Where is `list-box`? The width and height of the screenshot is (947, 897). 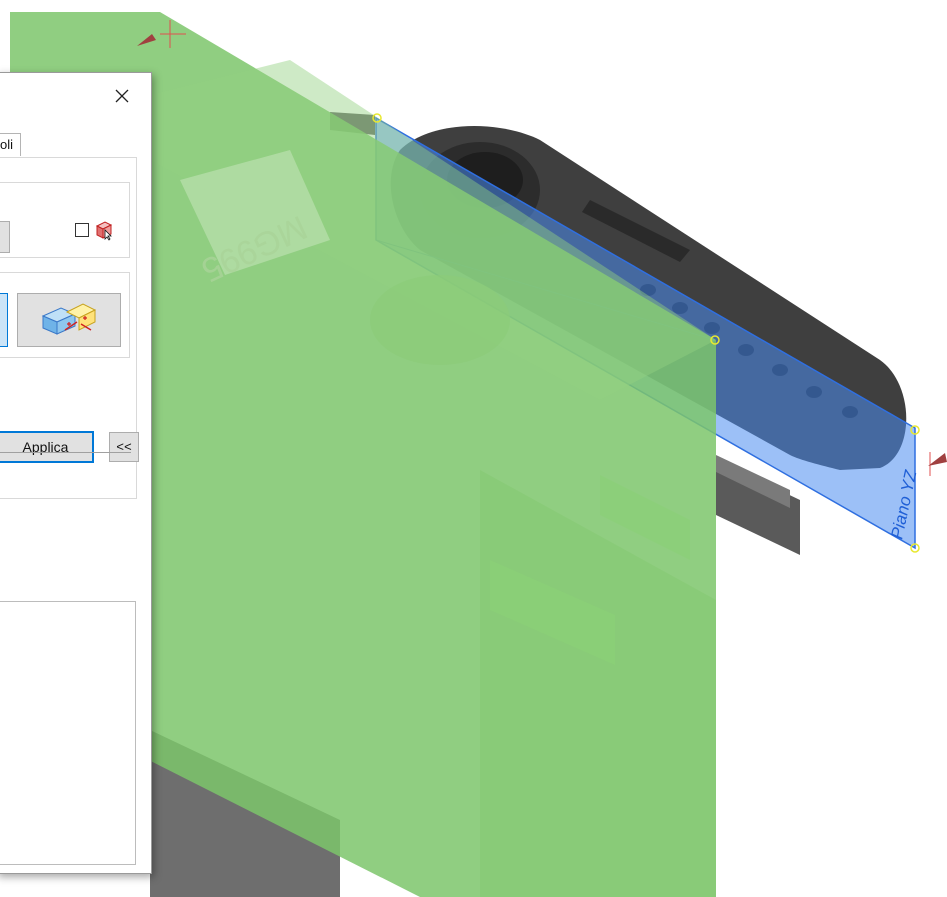
list-box is located at coordinates (68, 733).